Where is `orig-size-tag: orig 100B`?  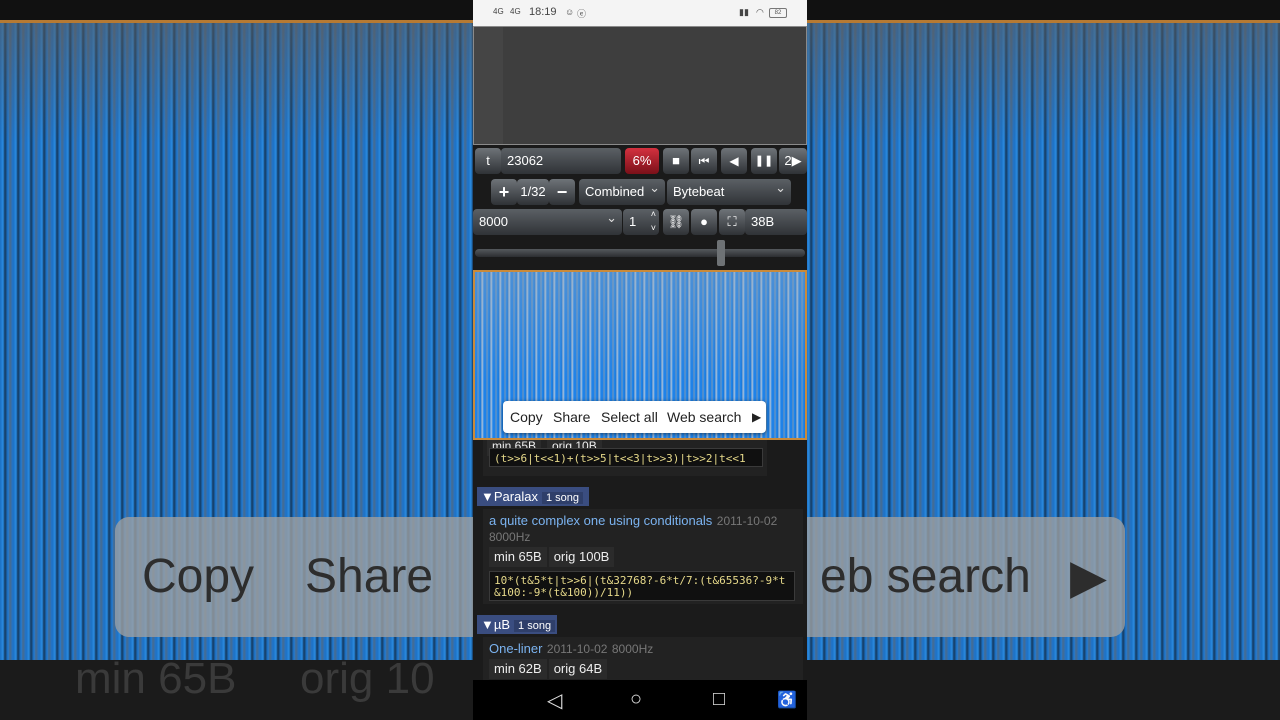 orig-size-tag: orig 100B is located at coordinates (581, 557).